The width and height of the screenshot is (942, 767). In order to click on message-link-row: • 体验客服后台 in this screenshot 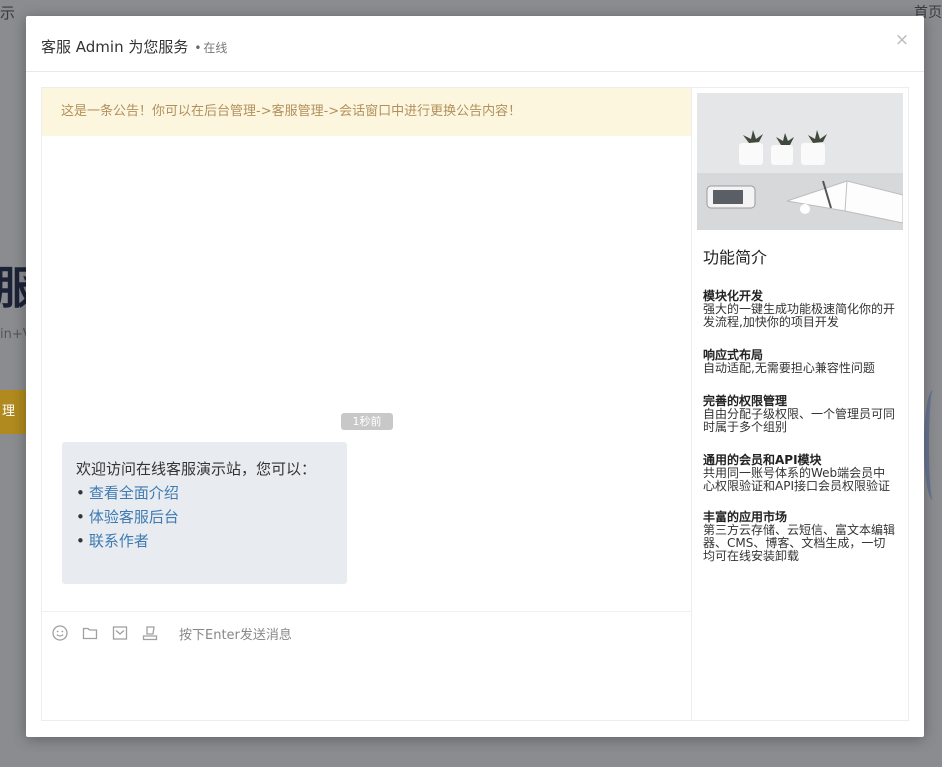, I will do `click(205, 517)`.